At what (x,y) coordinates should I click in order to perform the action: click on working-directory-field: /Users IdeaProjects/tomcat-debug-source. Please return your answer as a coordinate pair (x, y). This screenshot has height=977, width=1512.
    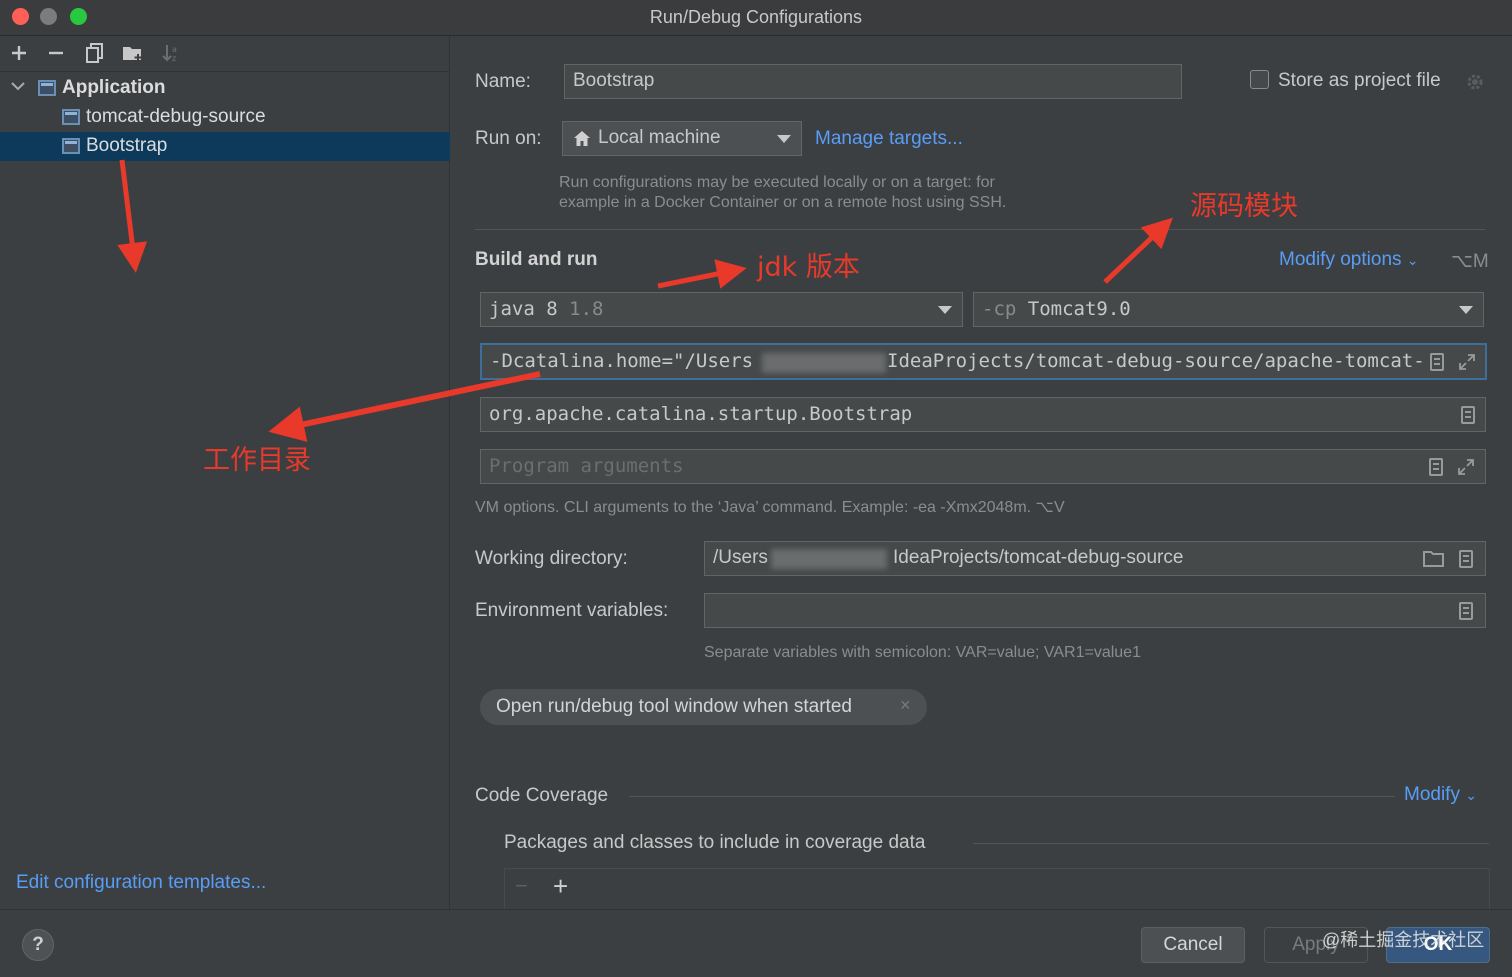
    Looking at the image, I should click on (1095, 558).